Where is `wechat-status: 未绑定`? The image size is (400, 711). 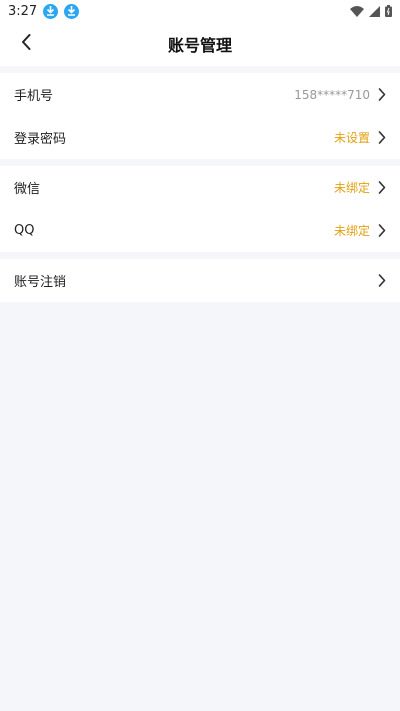
wechat-status: 未绑定 is located at coordinates (351, 188).